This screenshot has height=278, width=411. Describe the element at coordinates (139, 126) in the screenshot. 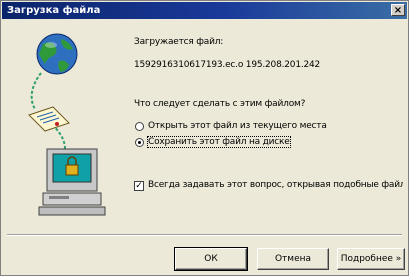

I see `open-file-radio` at that location.